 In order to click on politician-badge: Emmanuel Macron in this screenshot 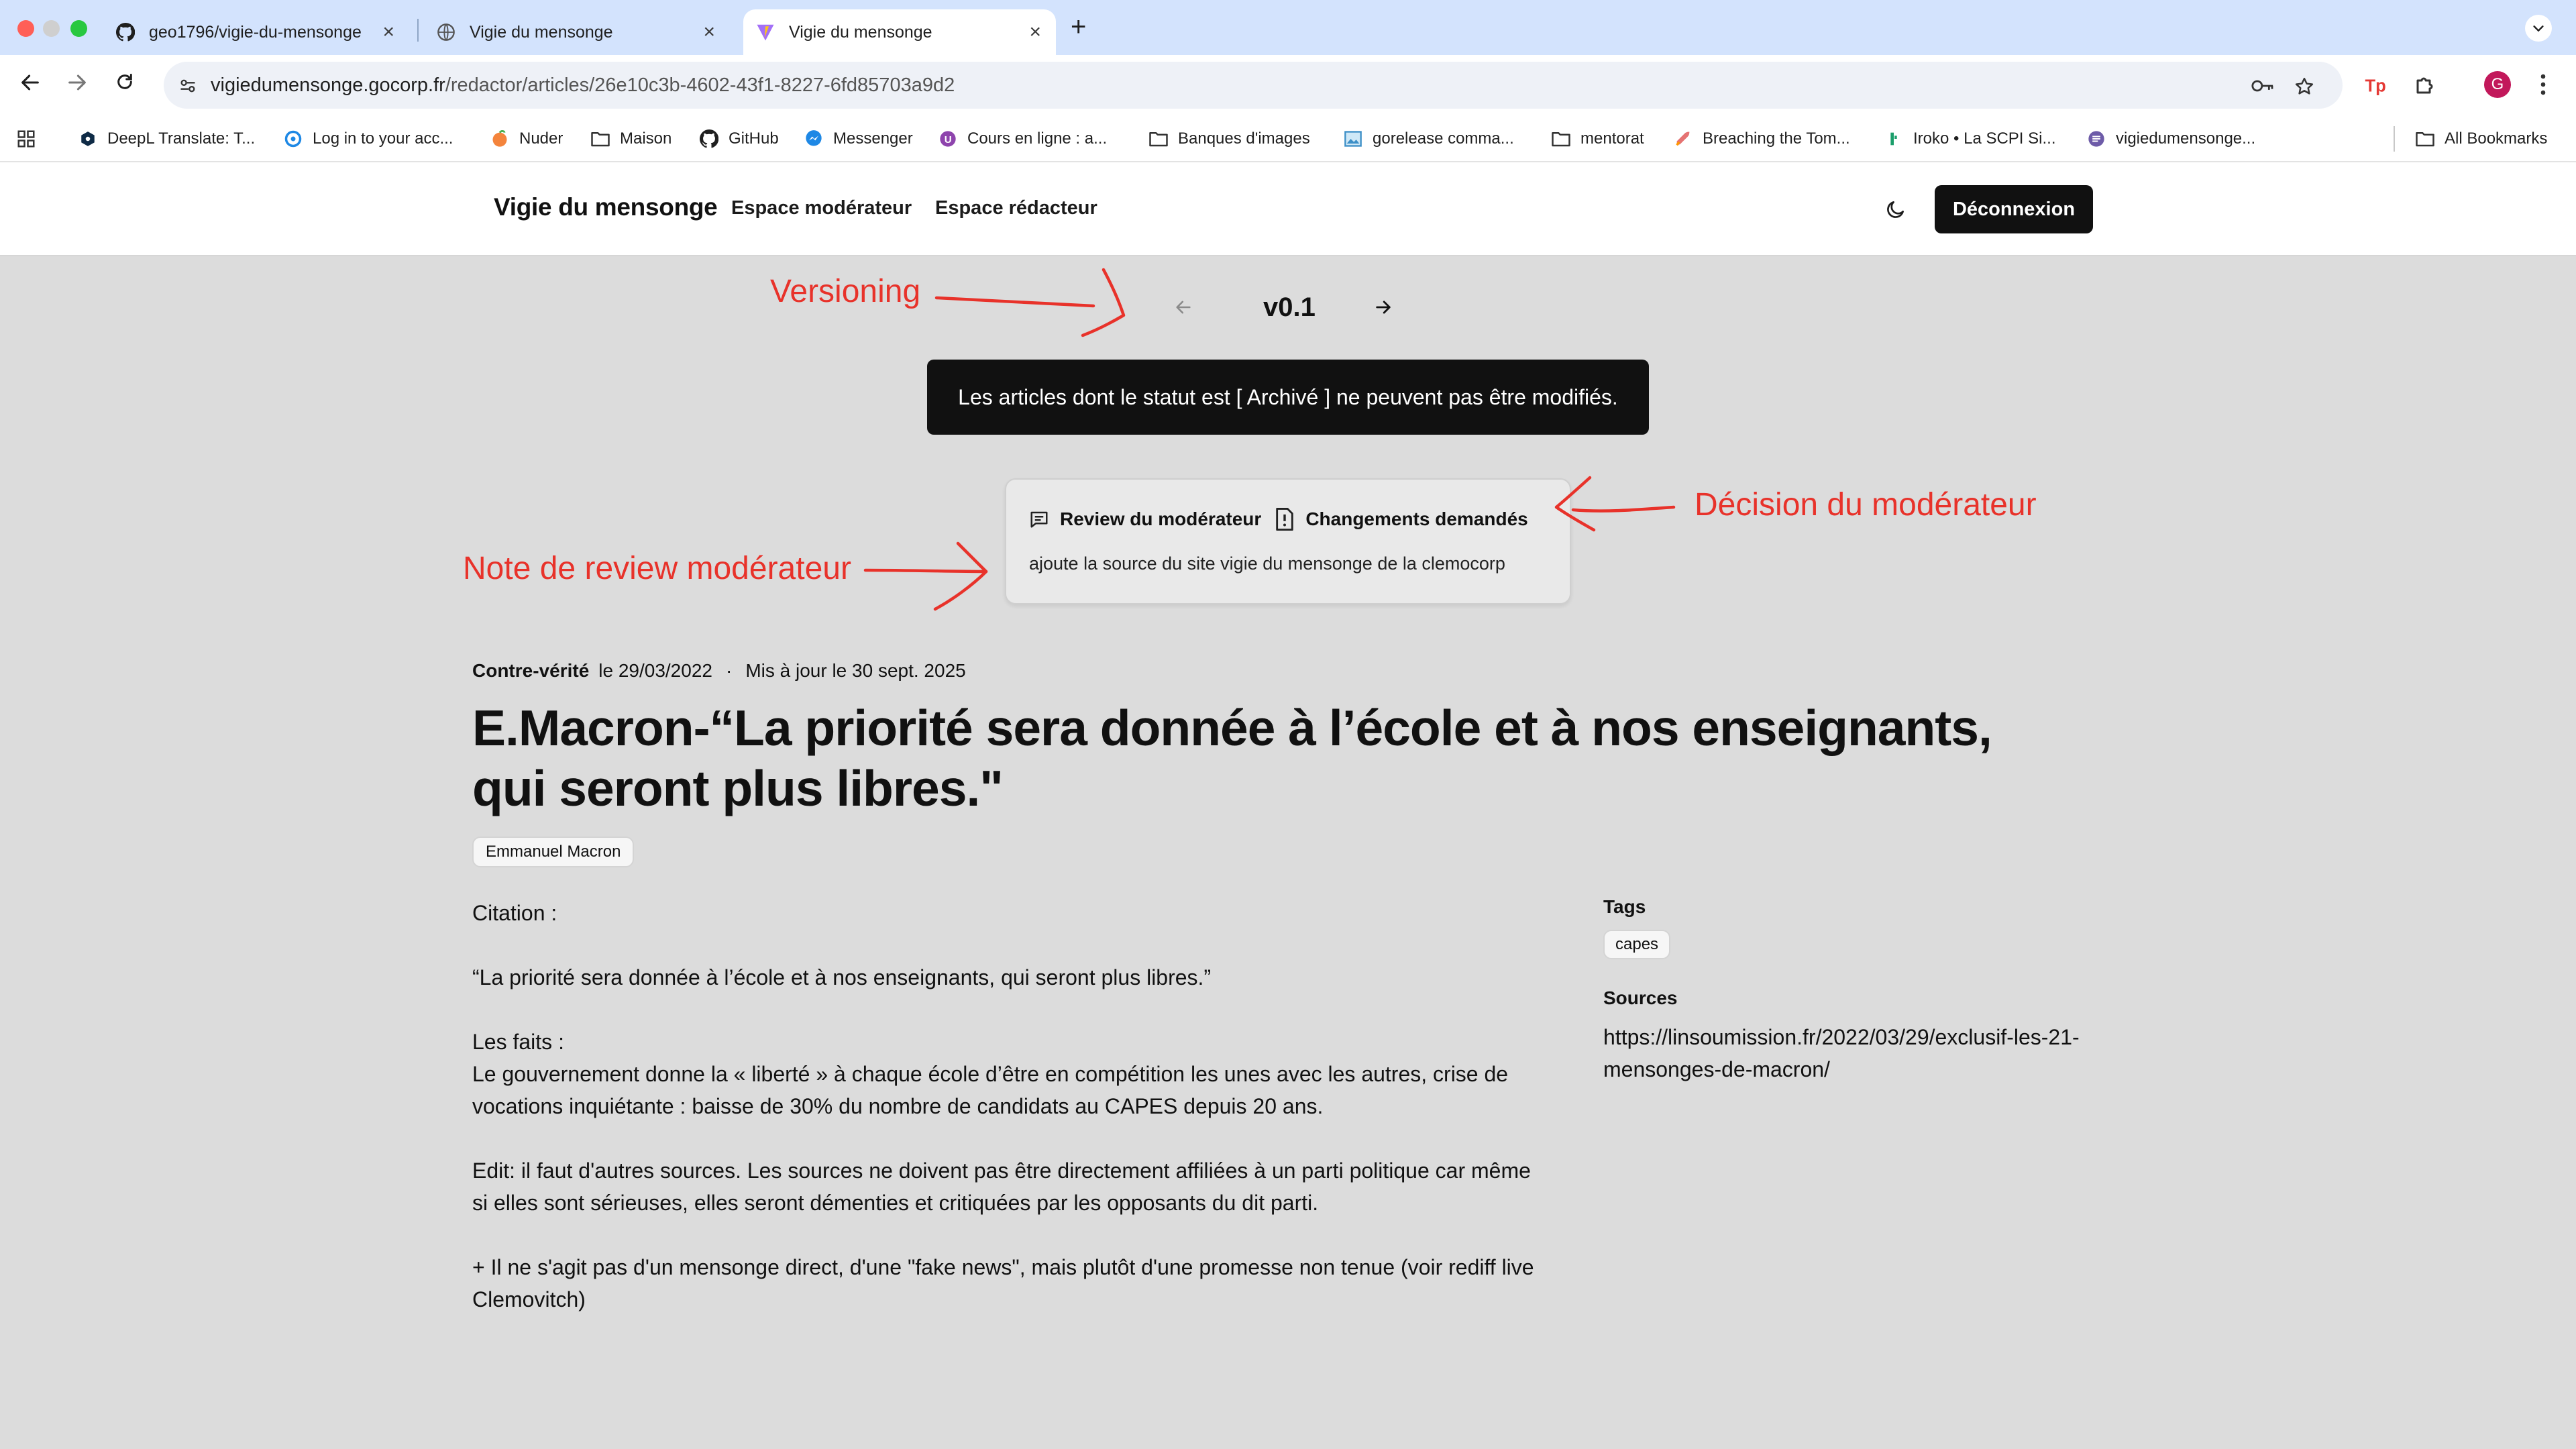, I will do `click(553, 852)`.